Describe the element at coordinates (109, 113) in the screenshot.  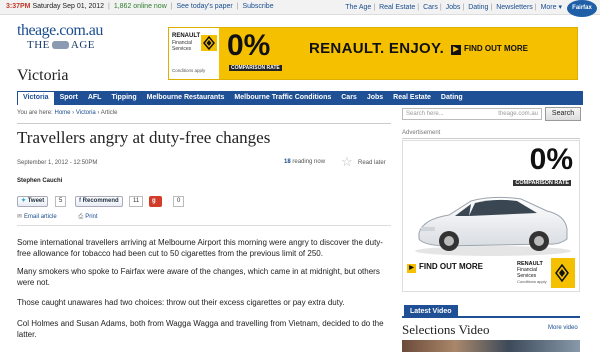
I see `breadcrumb-article: Article` at that location.